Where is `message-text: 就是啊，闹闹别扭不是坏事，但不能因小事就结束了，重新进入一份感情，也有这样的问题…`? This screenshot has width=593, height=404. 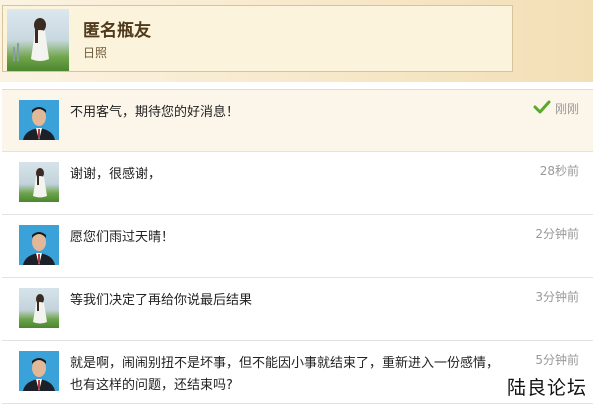 message-text: 就是啊，闹闹别扭不是坏事，但不能因小事就结束了，重新进入一份感情，也有这样的问题… is located at coordinates (285, 374).